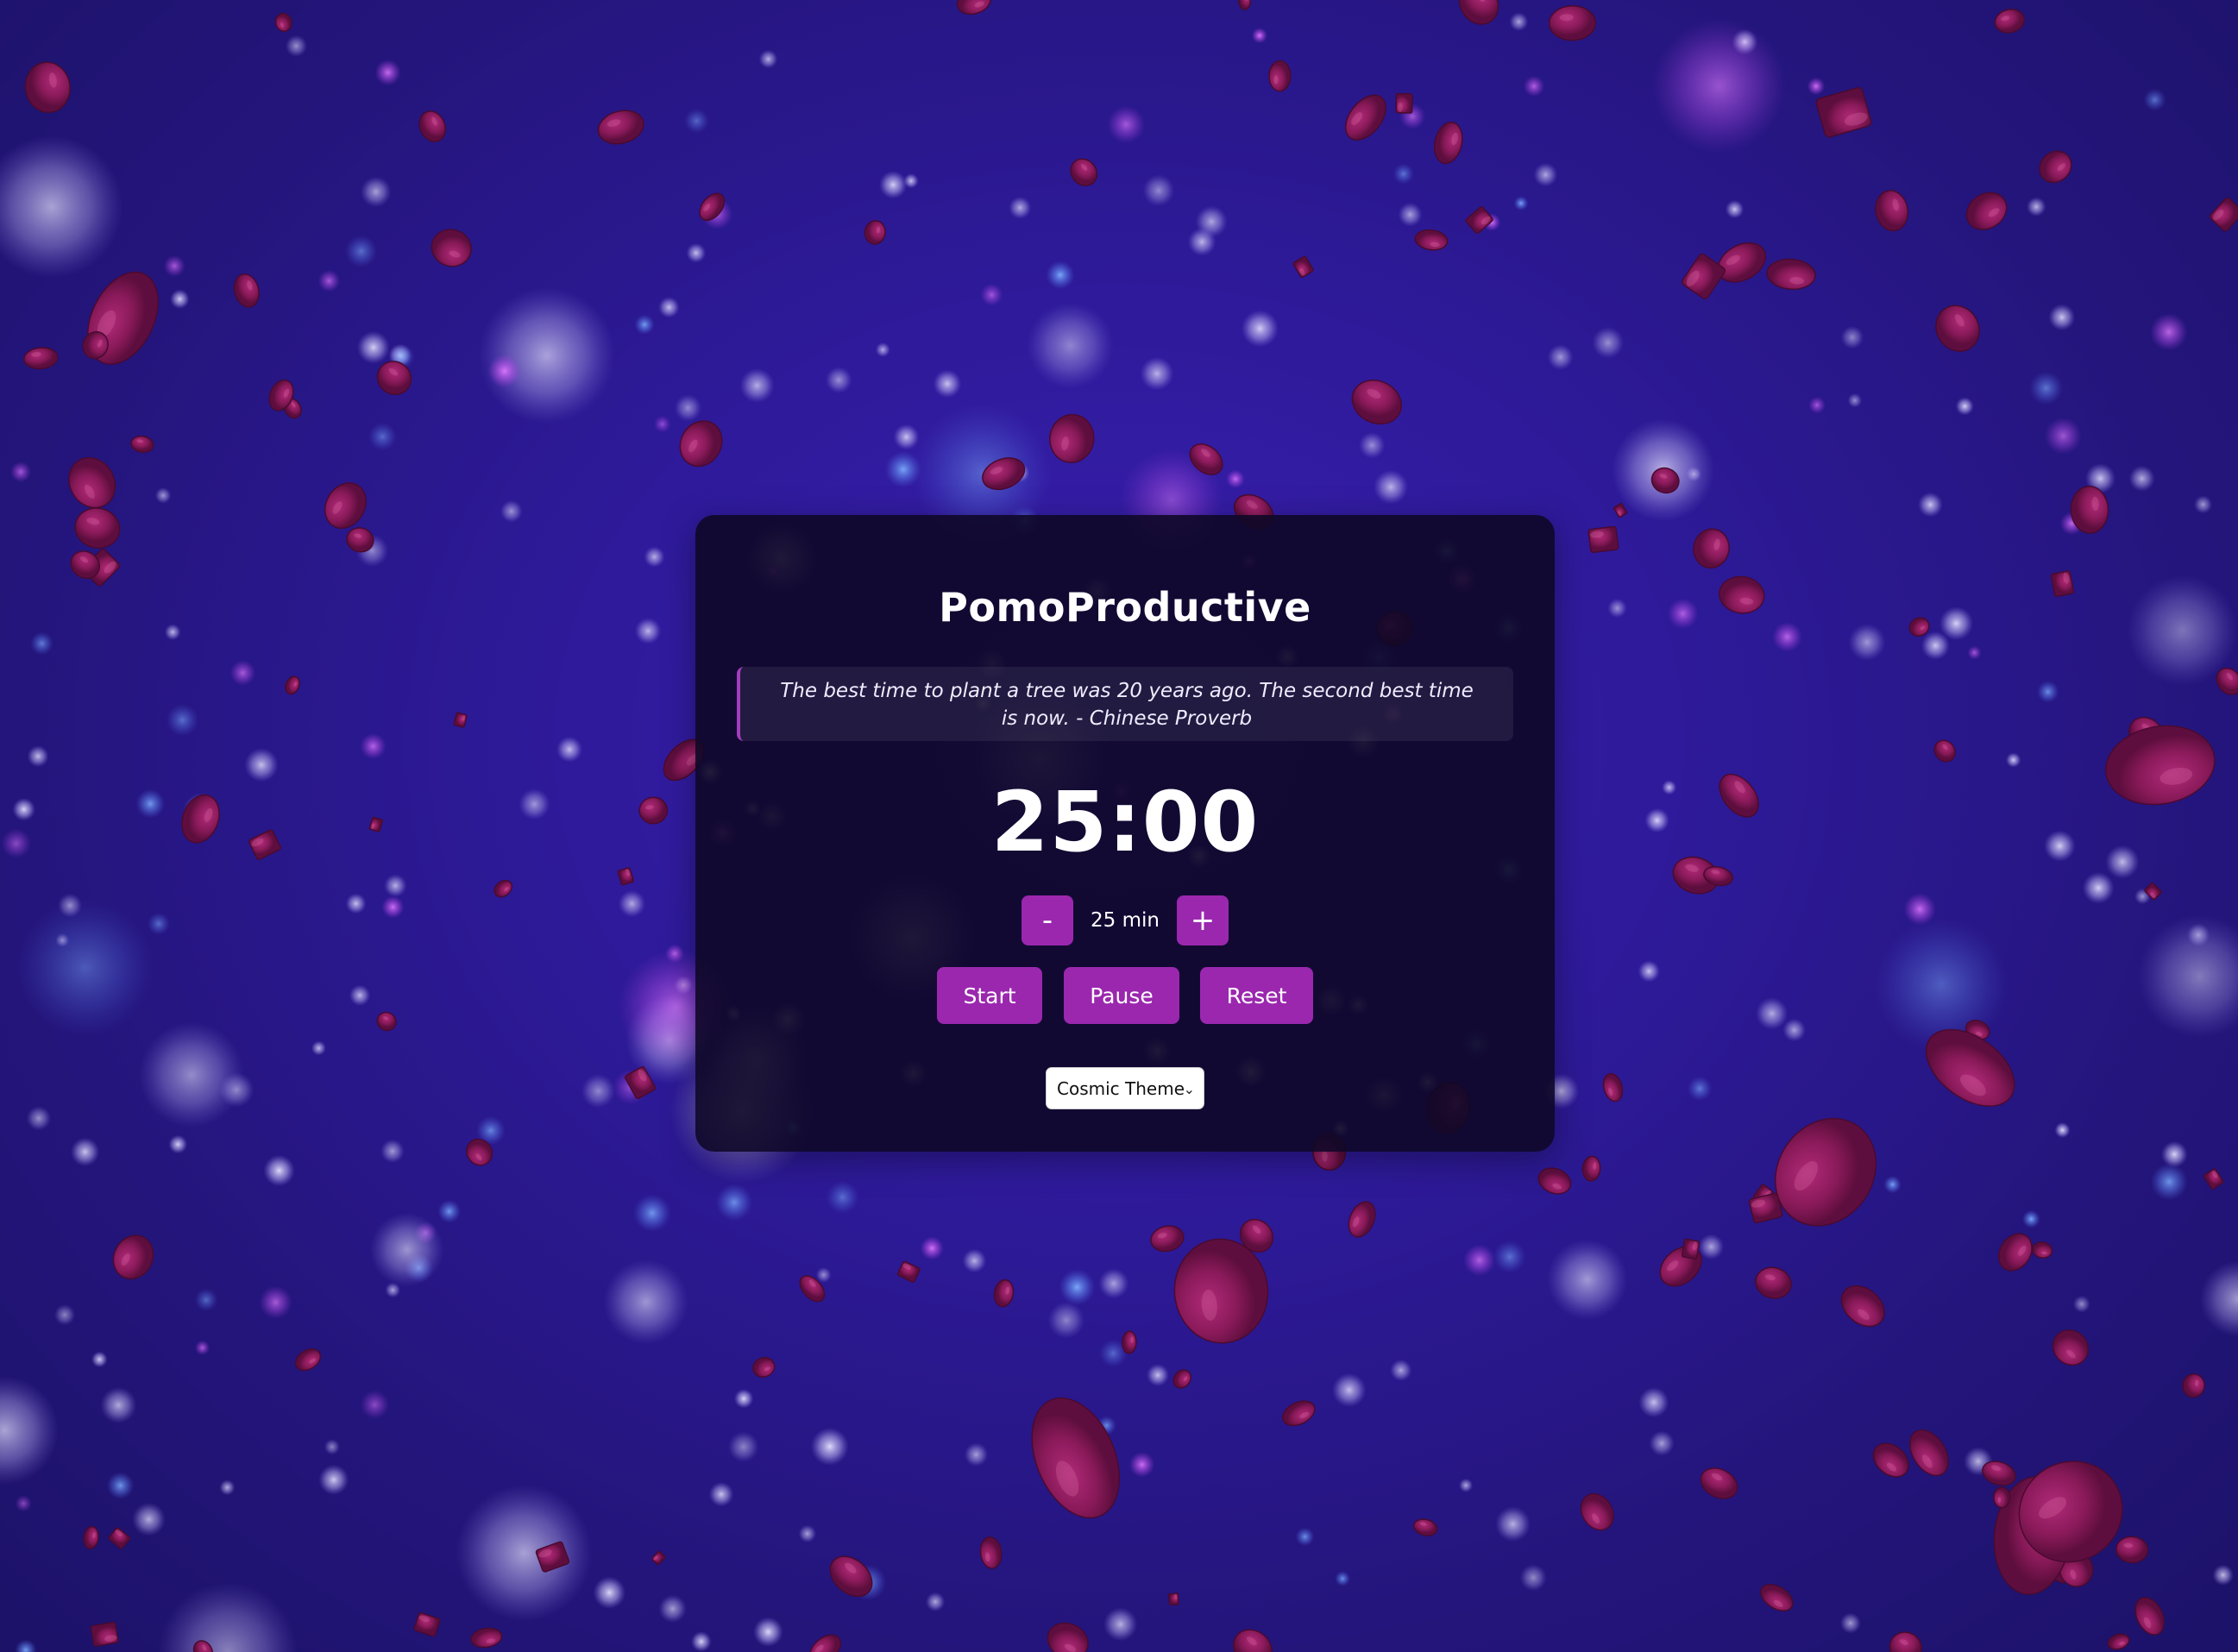 This screenshot has width=2238, height=1652. I want to click on increase-duration-button: +, so click(1203, 920).